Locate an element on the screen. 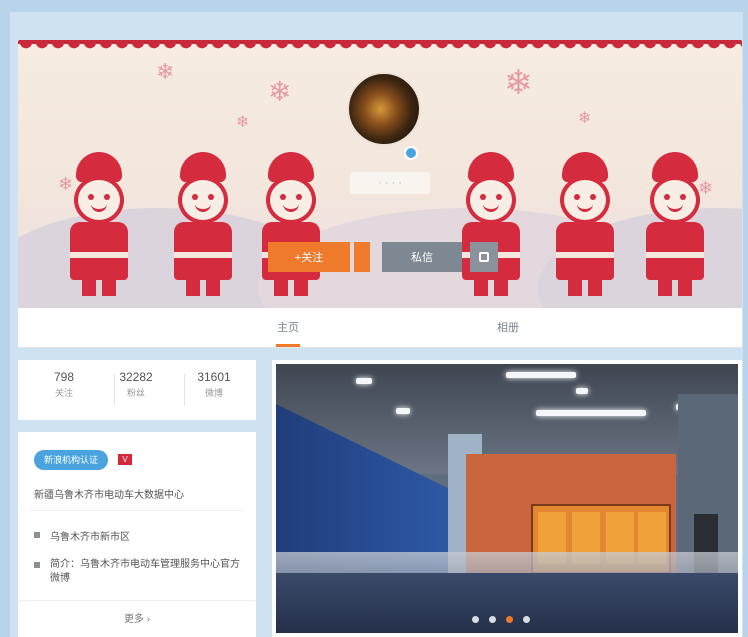 This screenshot has width=748, height=637. profile-nickname: · · · · is located at coordinates (390, 183).